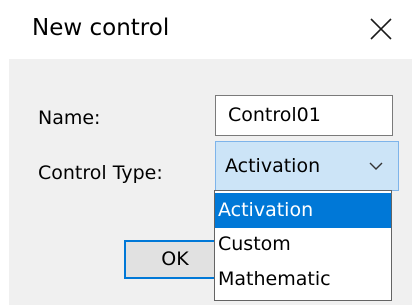  Describe the element at coordinates (100, 173) in the screenshot. I see `control-type-label: Control Type:` at that location.